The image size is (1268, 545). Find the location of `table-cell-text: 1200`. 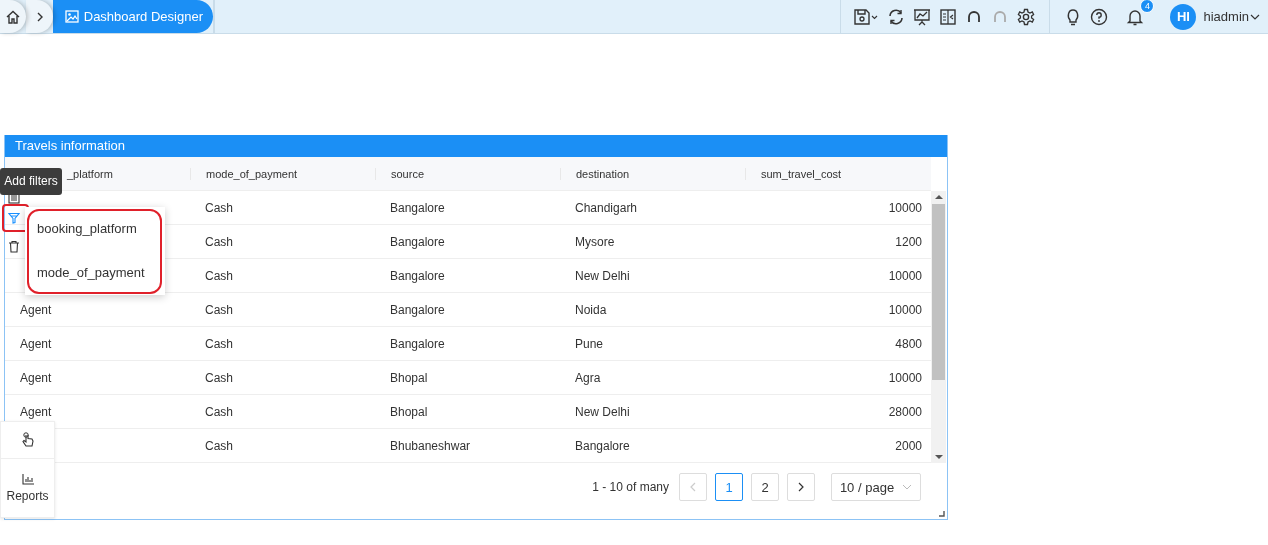

table-cell-text: 1200 is located at coordinates (908, 241).